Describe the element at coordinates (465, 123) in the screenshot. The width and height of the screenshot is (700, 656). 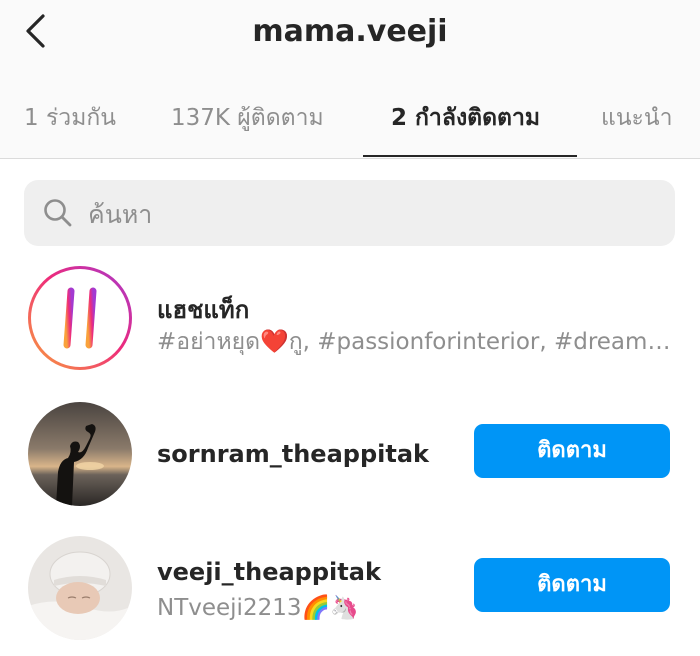
I see `tab-following: 2 กำลังติดตาม` at that location.